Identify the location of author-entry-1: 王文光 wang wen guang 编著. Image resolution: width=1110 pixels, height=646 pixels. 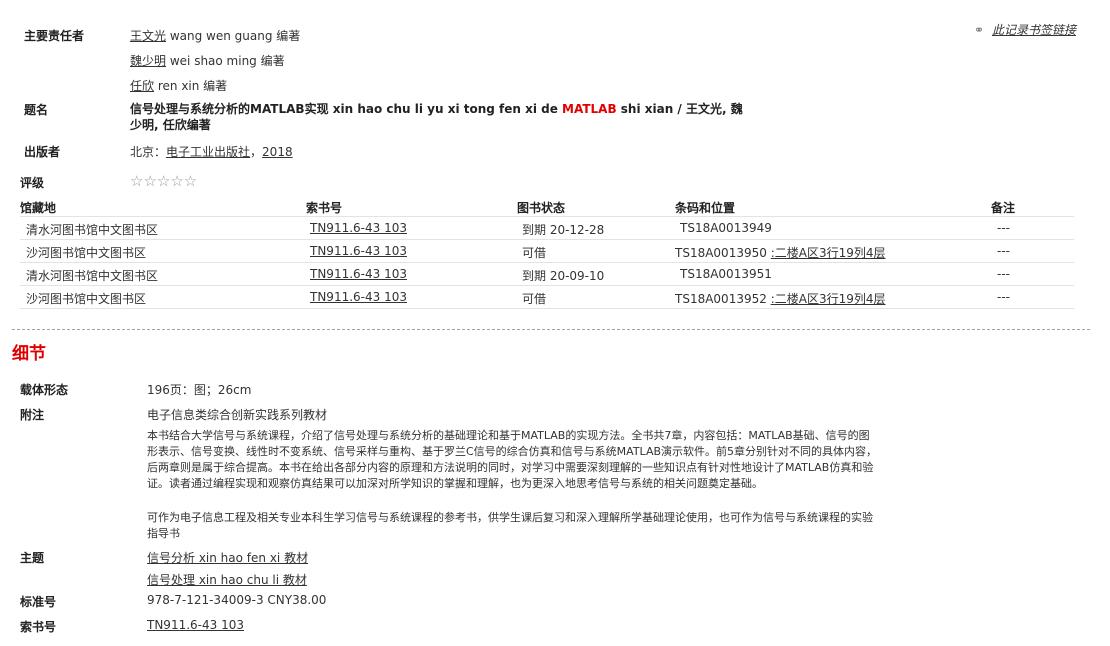
(215, 35).